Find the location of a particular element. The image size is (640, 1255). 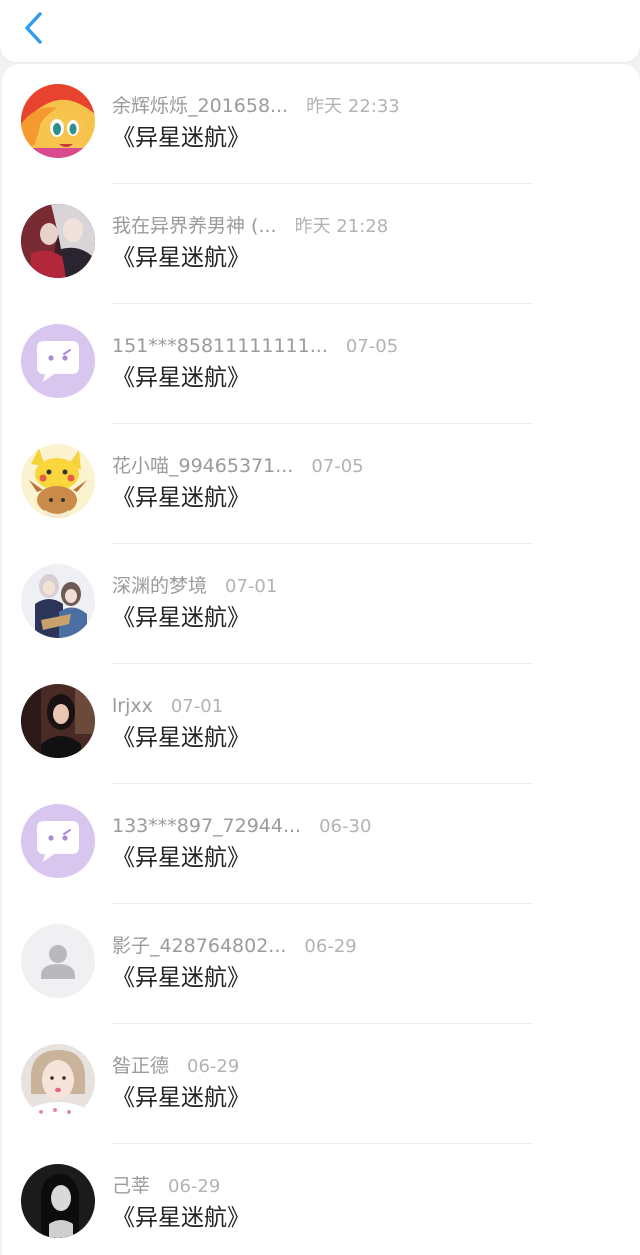

sender-meta: 昝正德 06-29 is located at coordinates (175, 1066).